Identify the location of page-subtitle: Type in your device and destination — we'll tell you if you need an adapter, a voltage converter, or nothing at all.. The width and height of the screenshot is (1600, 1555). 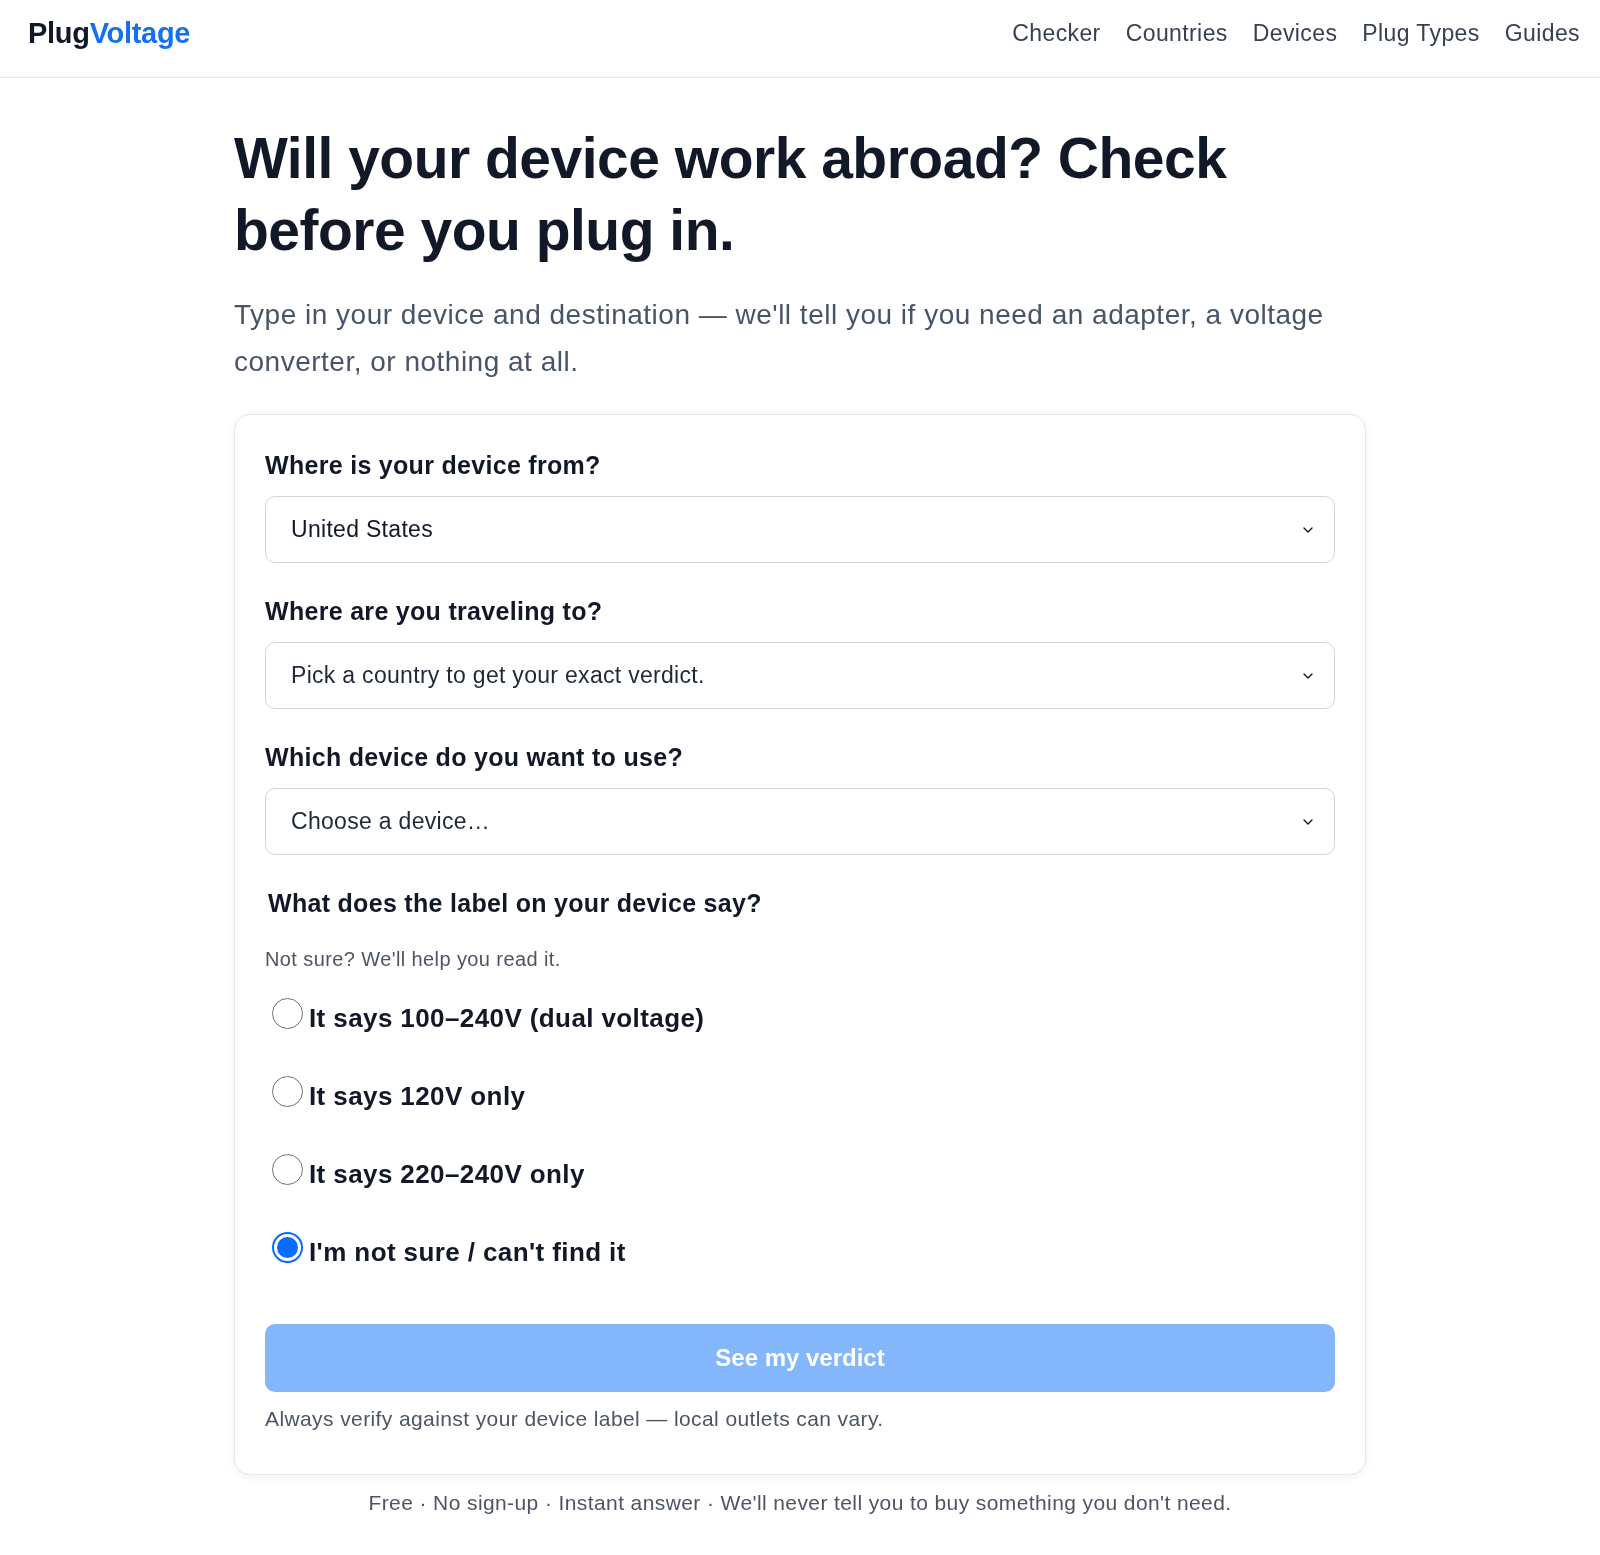
(779, 338).